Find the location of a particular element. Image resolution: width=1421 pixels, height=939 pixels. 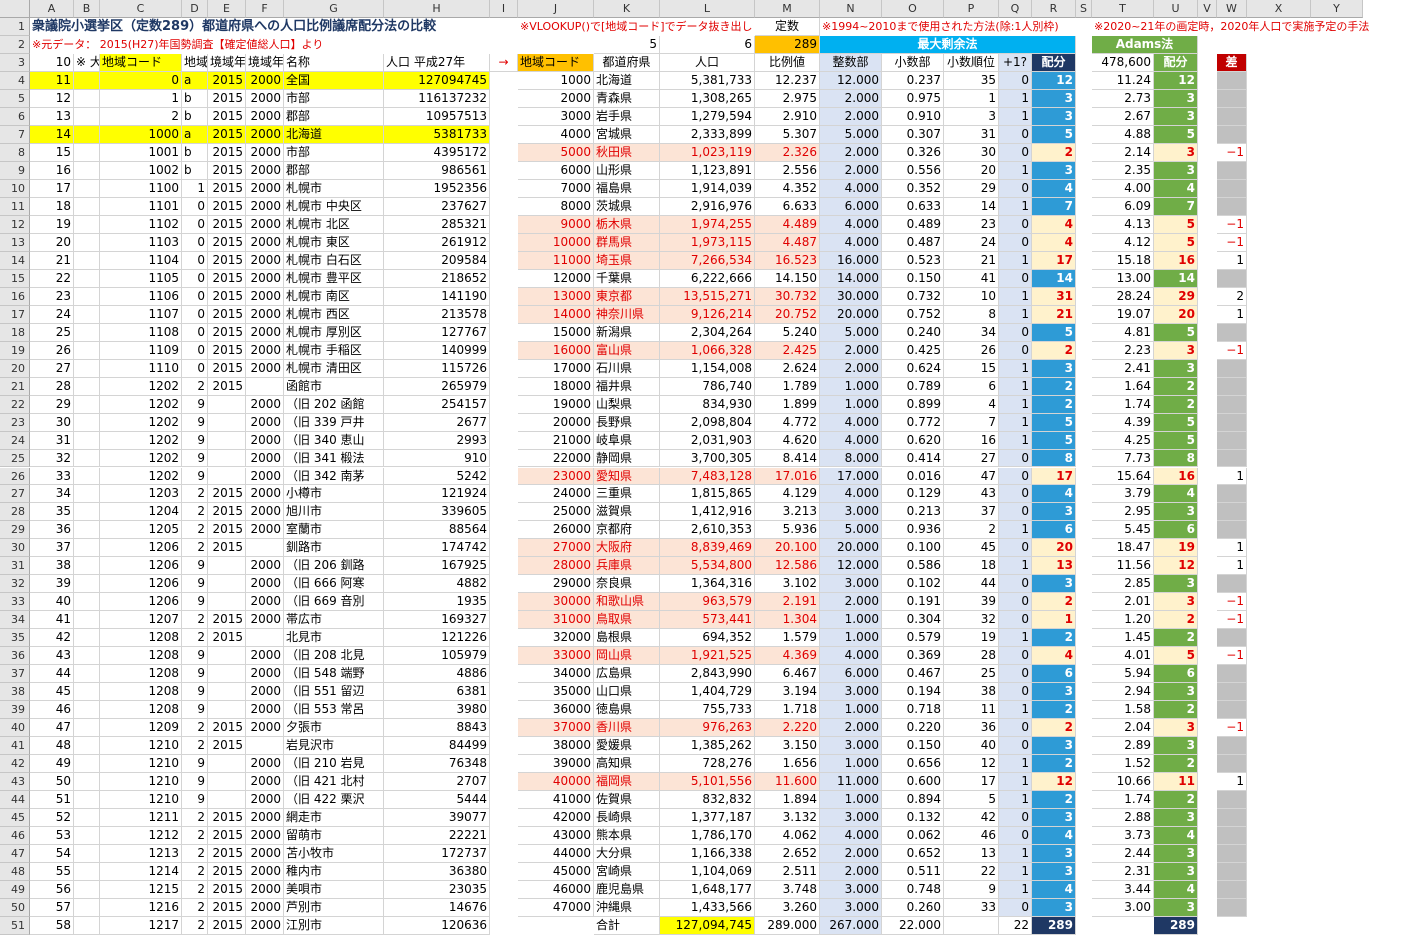

left-c-47: 1213 is located at coordinates (141, 854).